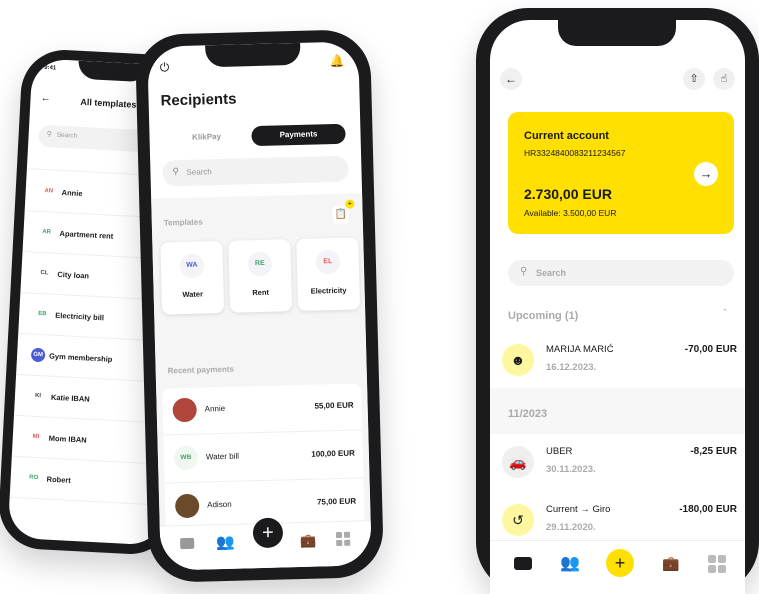  What do you see at coordinates (36, 437) in the screenshot?
I see `template-badge: MI` at bounding box center [36, 437].